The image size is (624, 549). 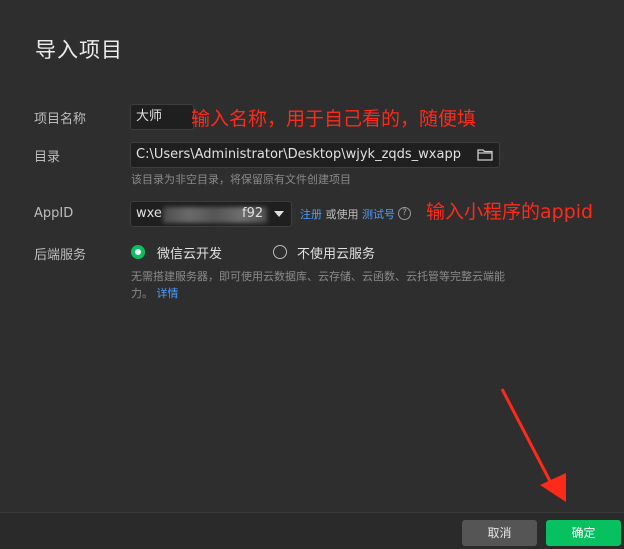 I want to click on name-annotation: 输入名称，用于自己看的，随便填, so click(x=334, y=119).